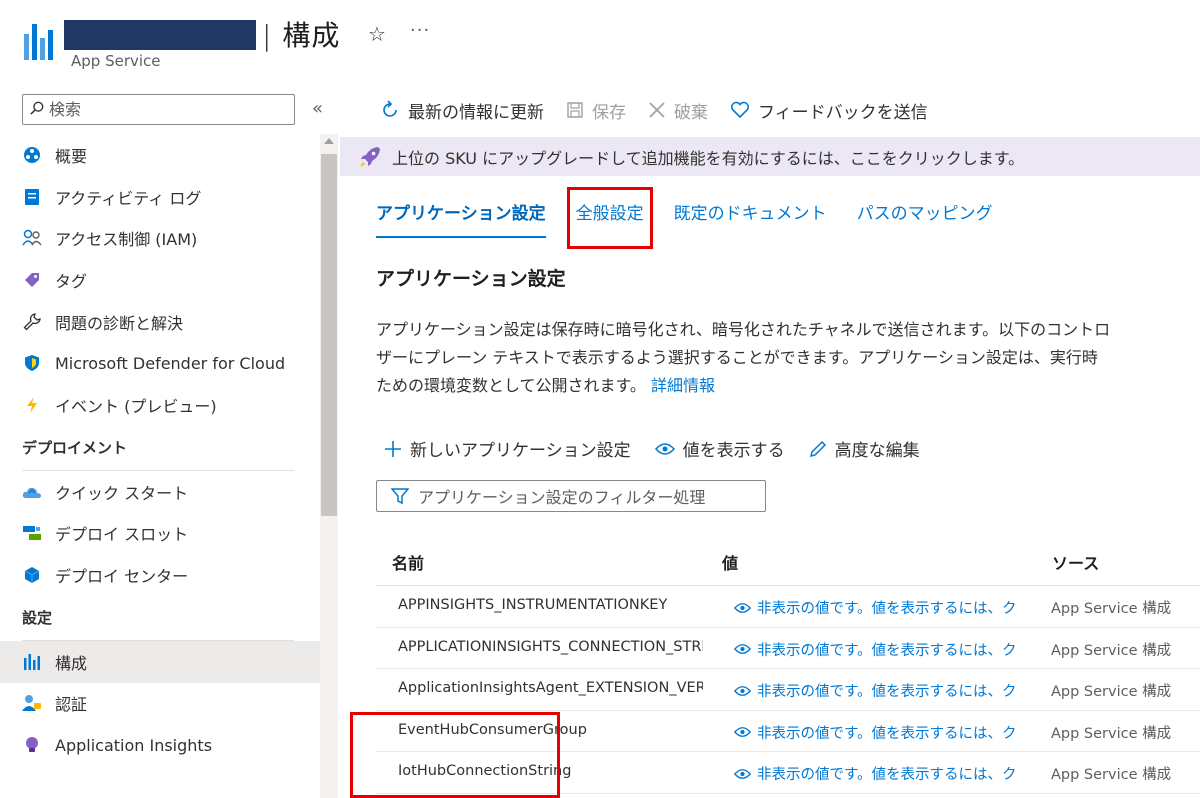  Describe the element at coordinates (596, 110) in the screenshot. I see `save-button: 保存` at that location.